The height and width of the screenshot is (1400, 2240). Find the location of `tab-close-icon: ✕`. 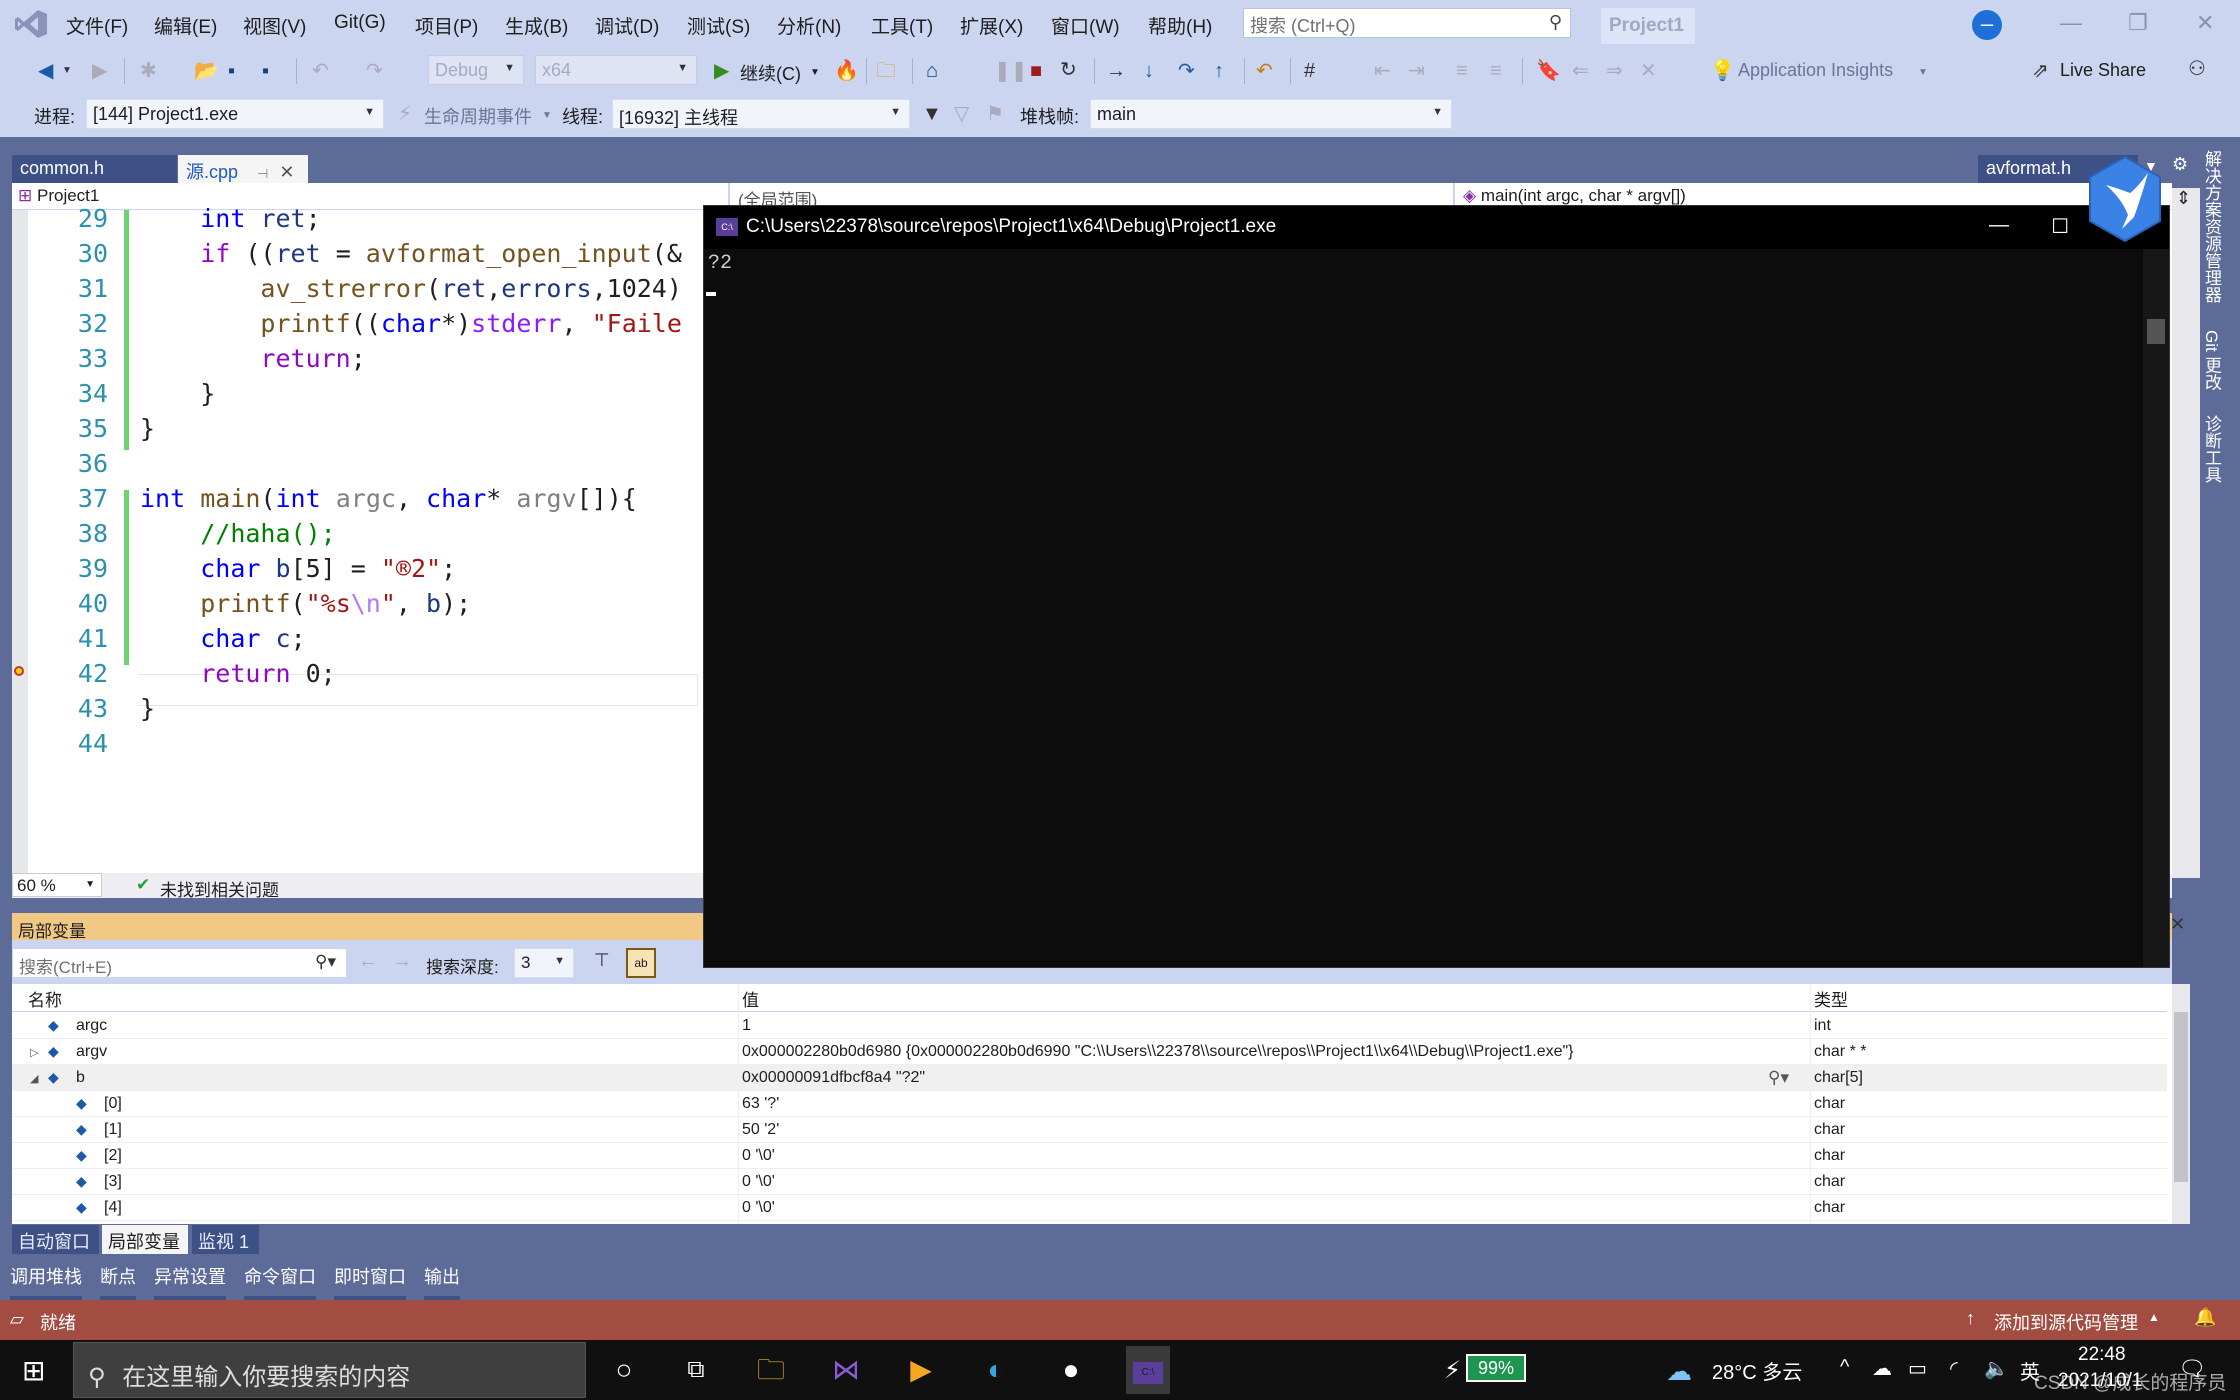

tab-close-icon: ✕ is located at coordinates (286, 172).